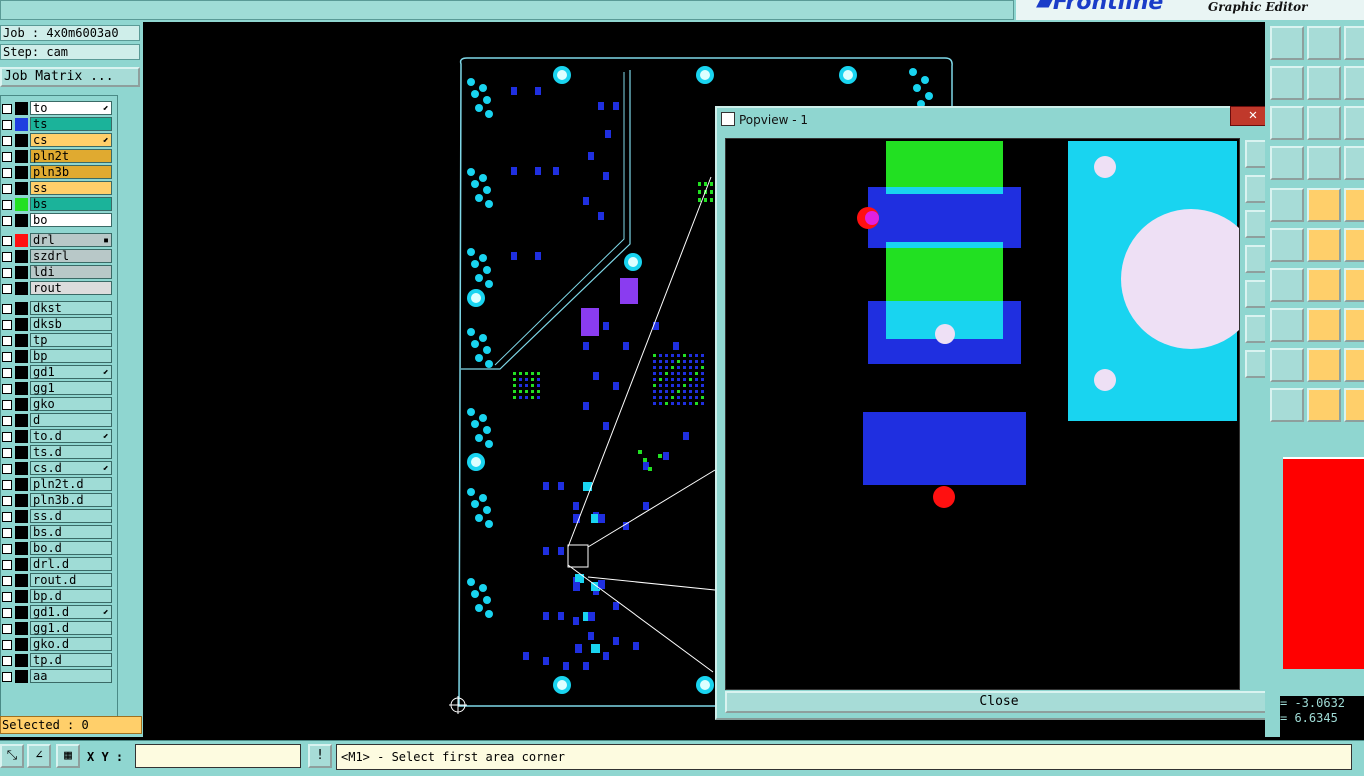 Image resolution: width=1364 pixels, height=776 pixels. I want to click on layer-name: bp.d, so click(71, 596).